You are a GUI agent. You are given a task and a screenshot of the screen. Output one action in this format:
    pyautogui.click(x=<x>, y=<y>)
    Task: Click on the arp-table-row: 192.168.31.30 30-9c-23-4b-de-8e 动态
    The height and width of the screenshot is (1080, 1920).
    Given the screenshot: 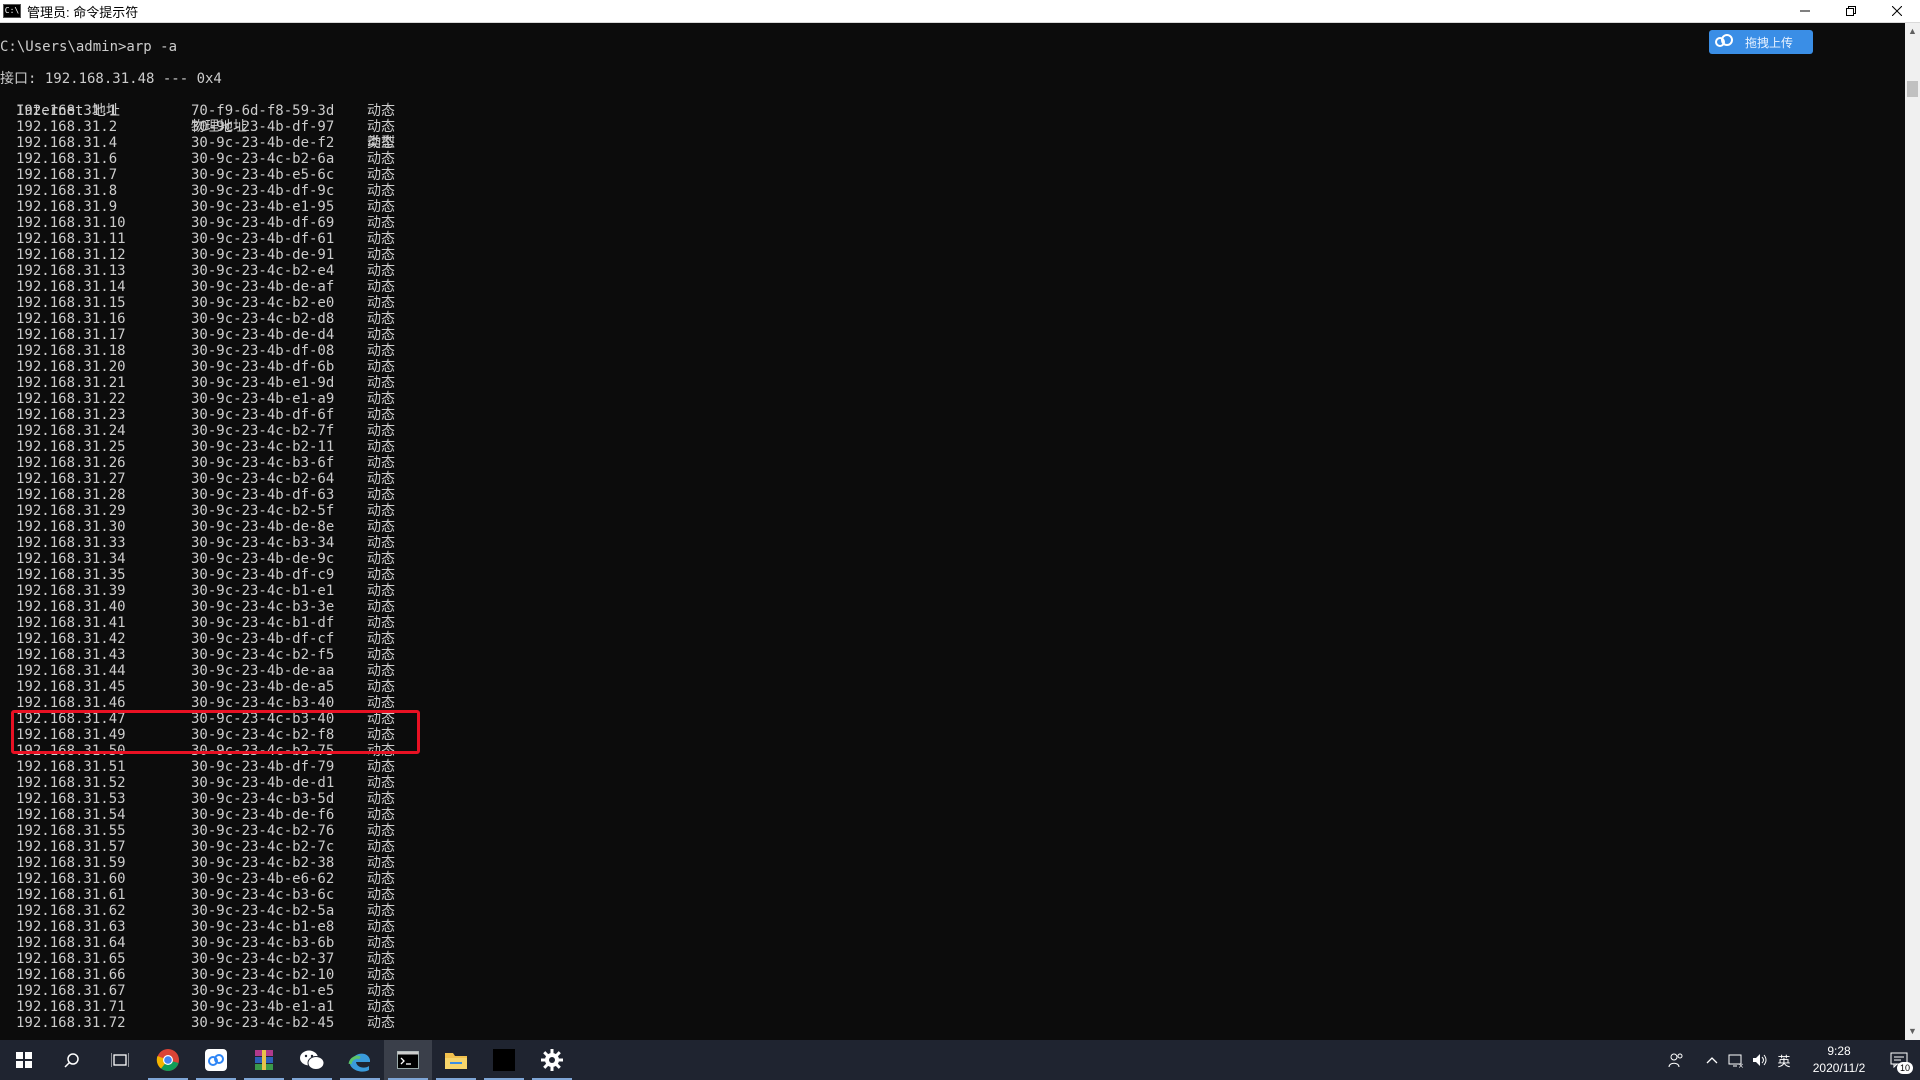 What is the action you would take?
    pyautogui.click(x=197, y=527)
    